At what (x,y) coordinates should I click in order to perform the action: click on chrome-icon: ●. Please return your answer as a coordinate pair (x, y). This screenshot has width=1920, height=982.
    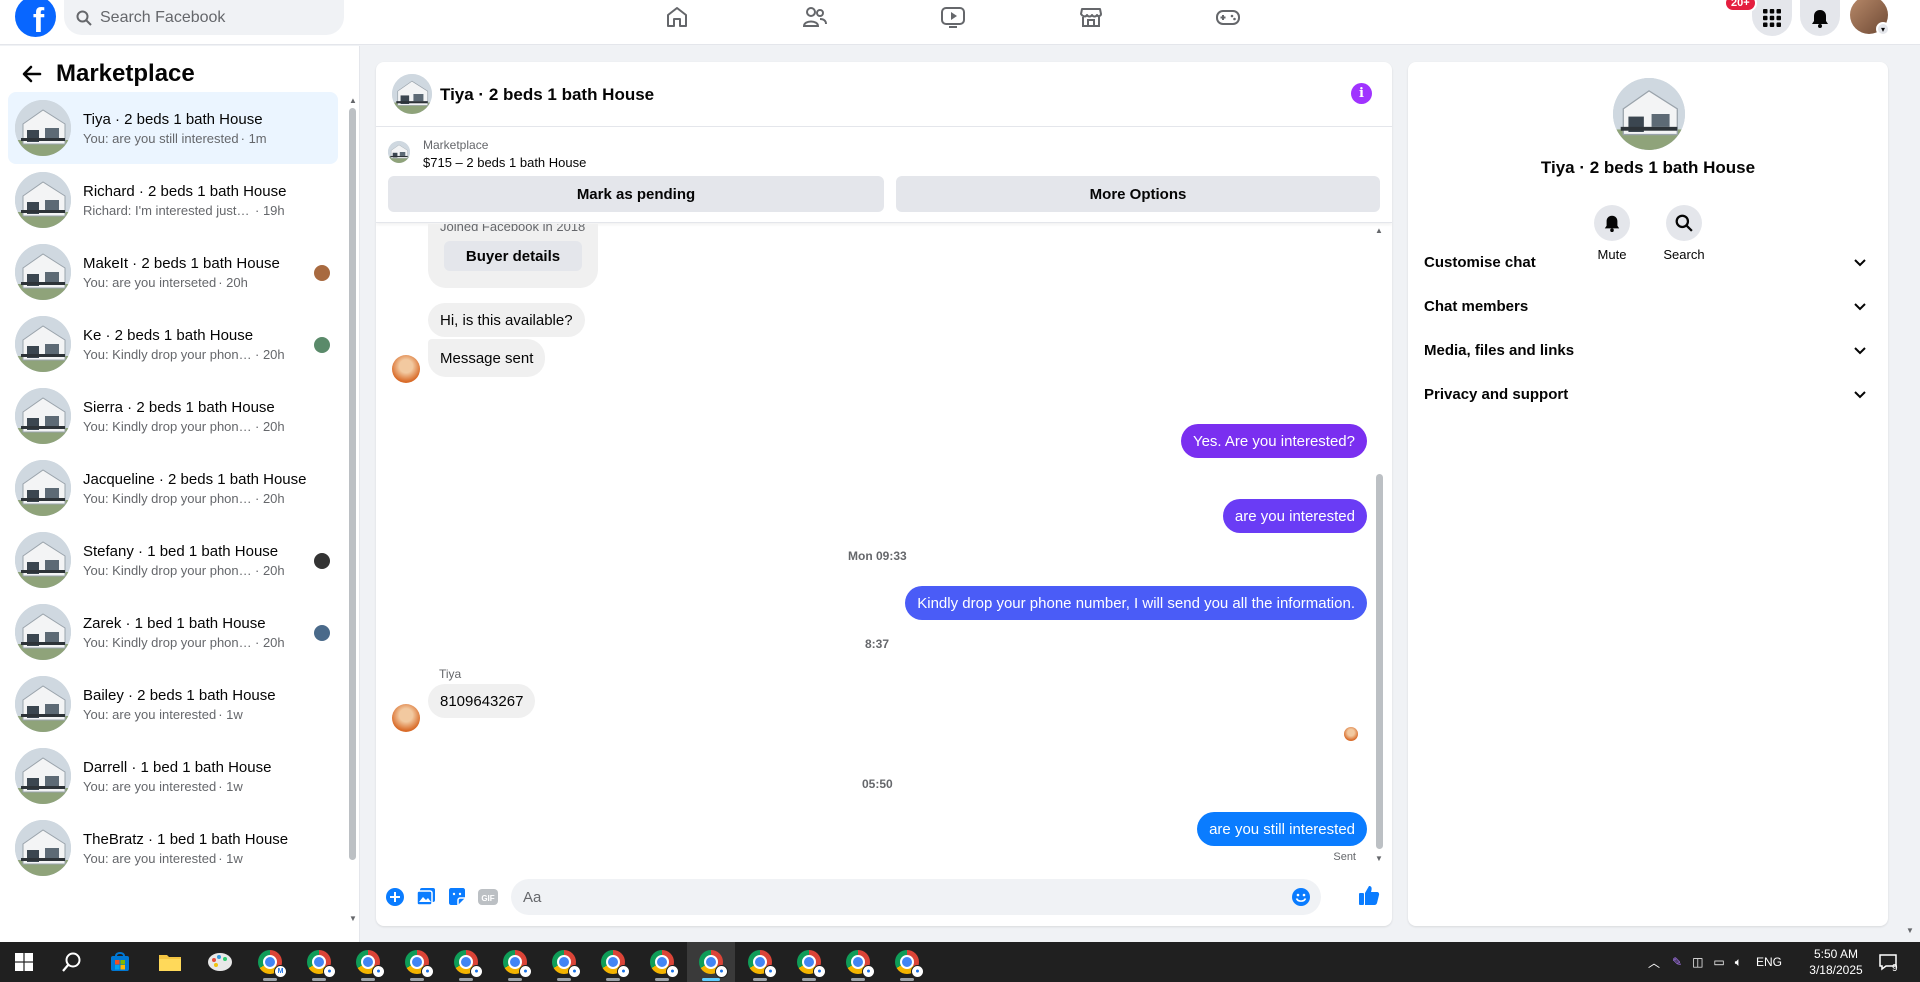
    Looking at the image, I should click on (370, 964).